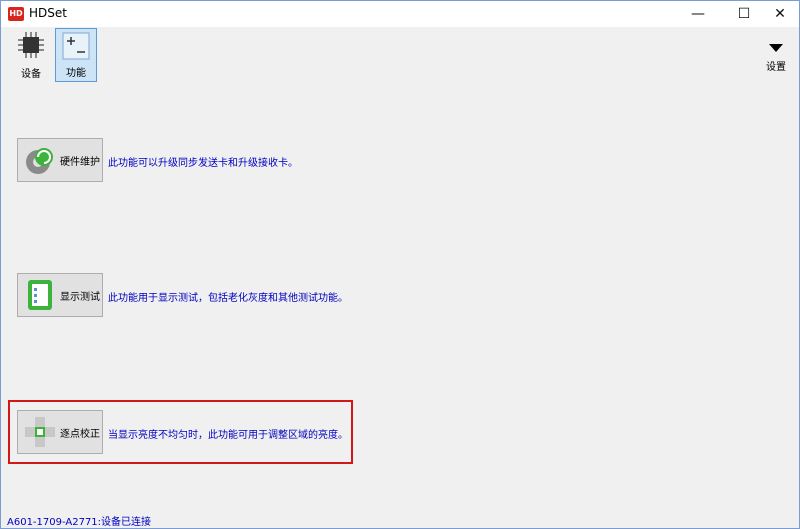 The height and width of the screenshot is (529, 800). Describe the element at coordinates (79, 522) in the screenshot. I see `status-text: A601-1709-A2771:设备已连接` at that location.